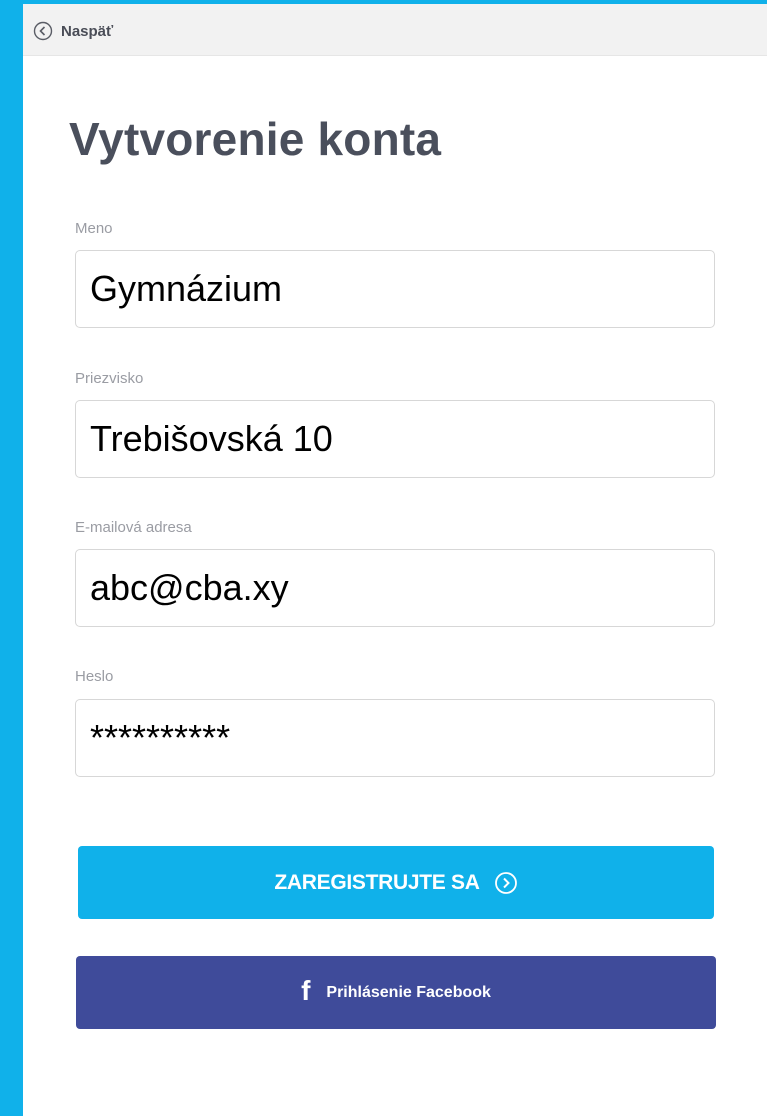 Image resolution: width=767 pixels, height=1116 pixels. Describe the element at coordinates (306, 990) in the screenshot. I see `facebook-icon: f` at that location.